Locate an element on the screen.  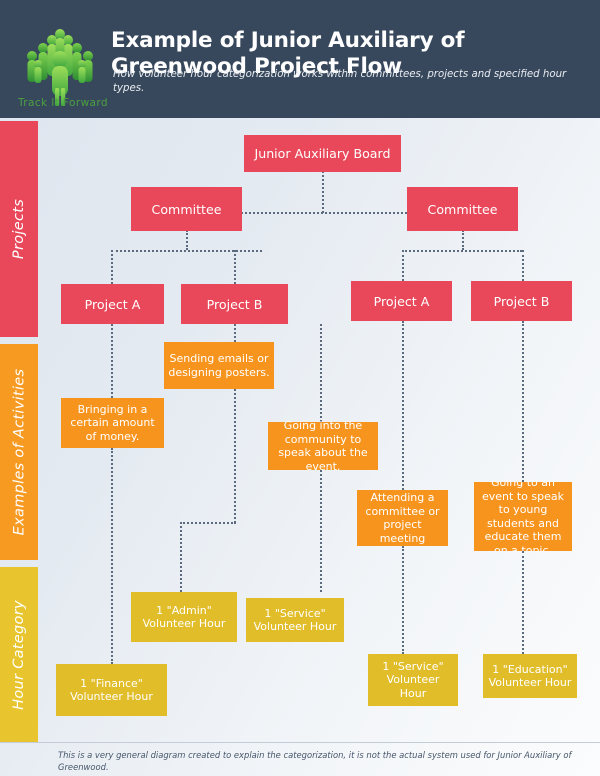
band-hour-category: Hour Category is located at coordinates (19, 654).